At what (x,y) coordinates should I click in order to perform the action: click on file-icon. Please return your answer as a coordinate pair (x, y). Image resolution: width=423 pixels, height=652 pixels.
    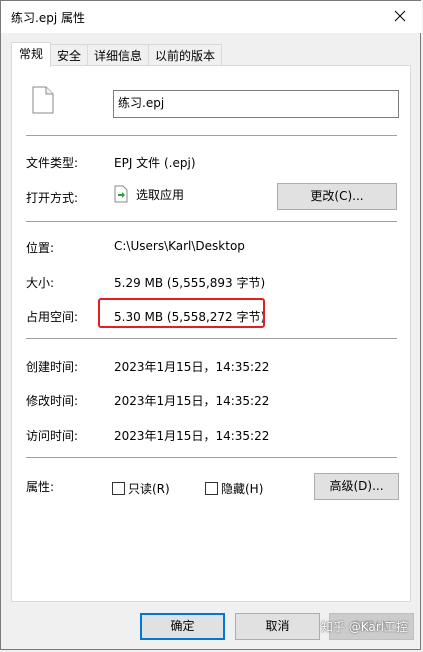
    Looking at the image, I should click on (43, 101).